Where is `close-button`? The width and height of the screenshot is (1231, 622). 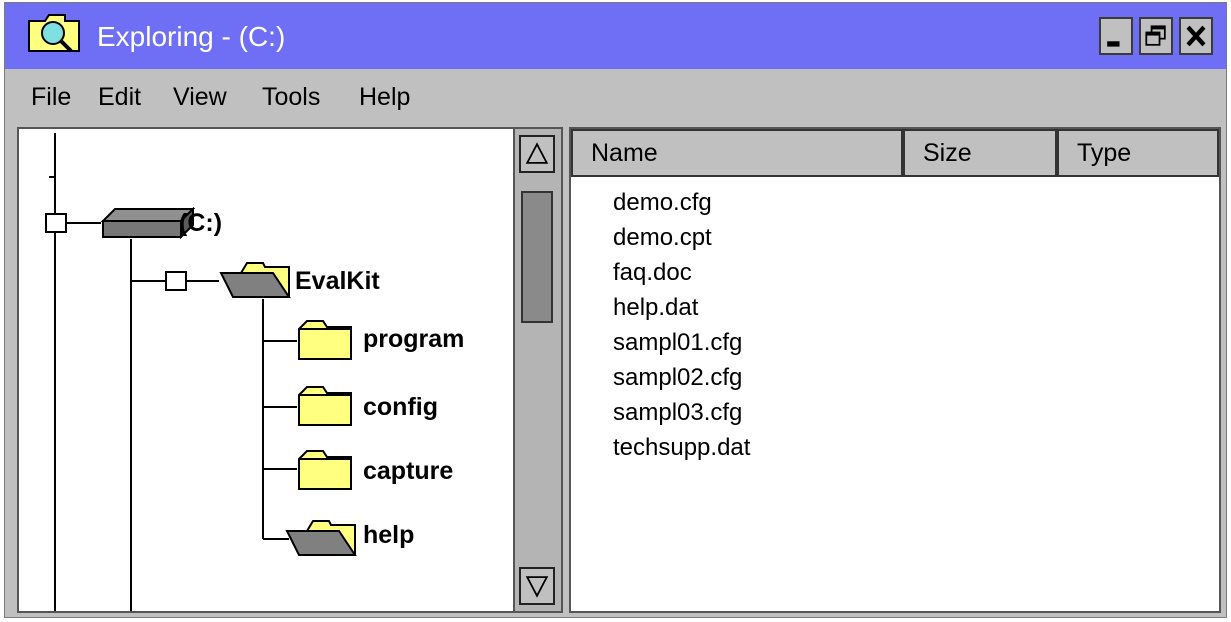
close-button is located at coordinates (1196, 36).